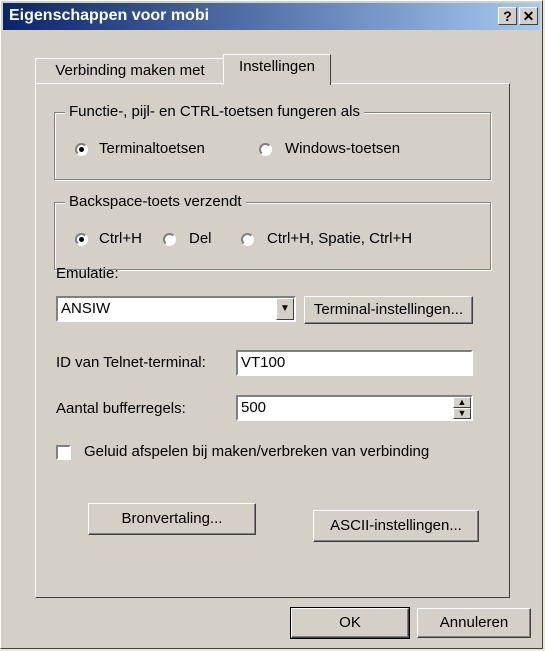 The width and height of the screenshot is (545, 651). Describe the element at coordinates (63, 452) in the screenshot. I see `sound-checkbox` at that location.